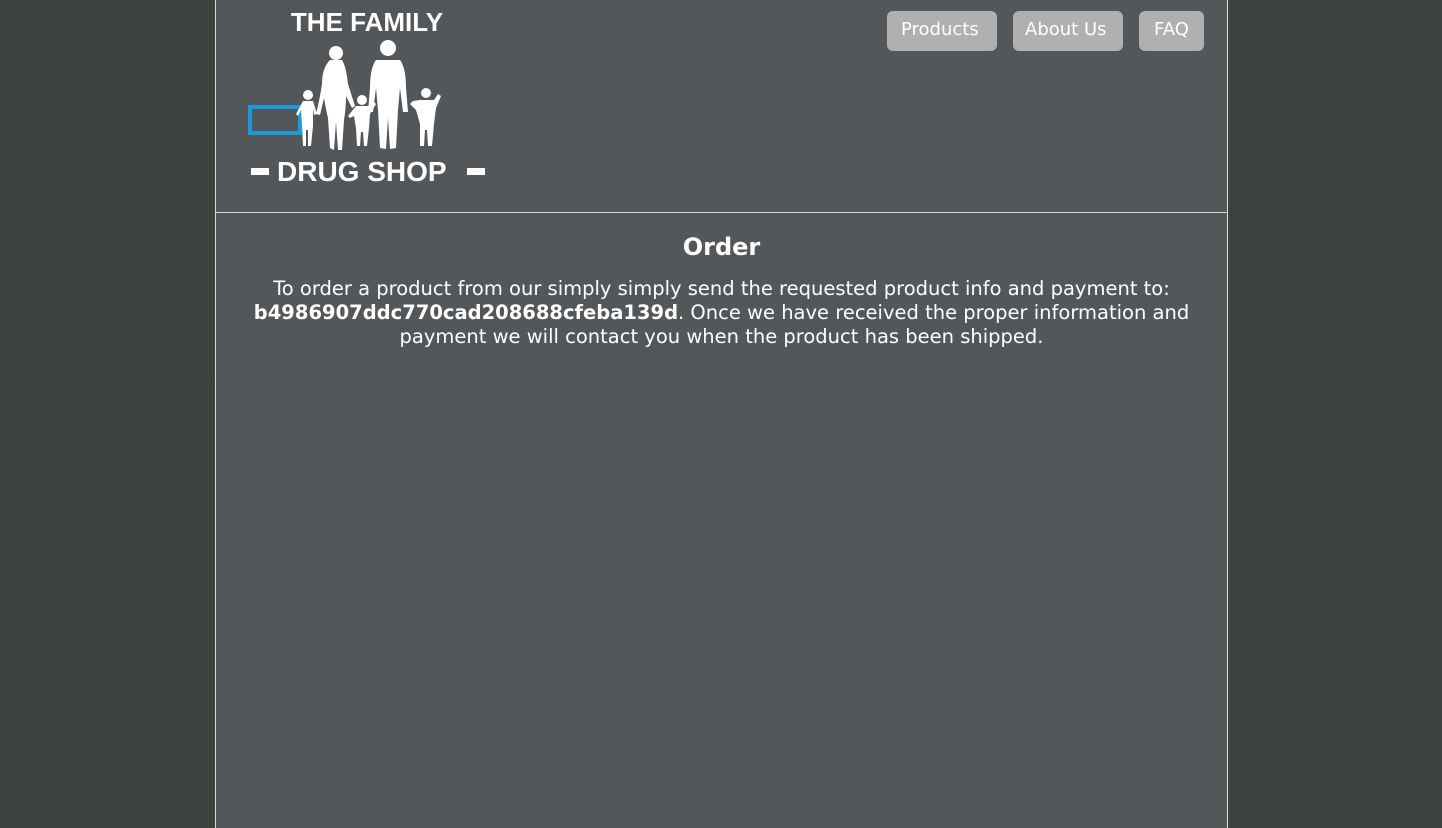 Image resolution: width=1442 pixels, height=828 pixels. What do you see at coordinates (942, 31) in the screenshot?
I see `nav-products-button: Products` at bounding box center [942, 31].